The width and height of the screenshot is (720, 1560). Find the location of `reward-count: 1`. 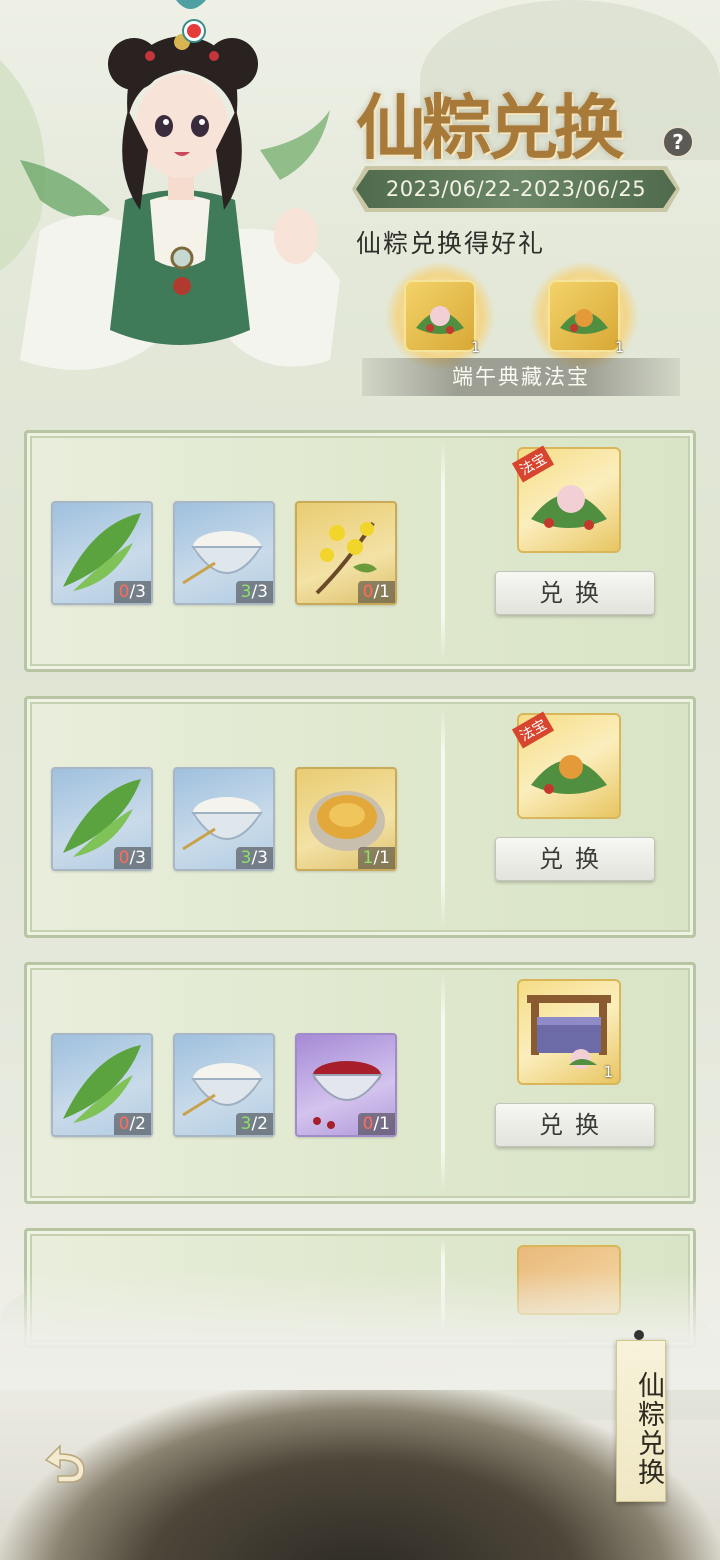

reward-count: 1 is located at coordinates (608, 1072).